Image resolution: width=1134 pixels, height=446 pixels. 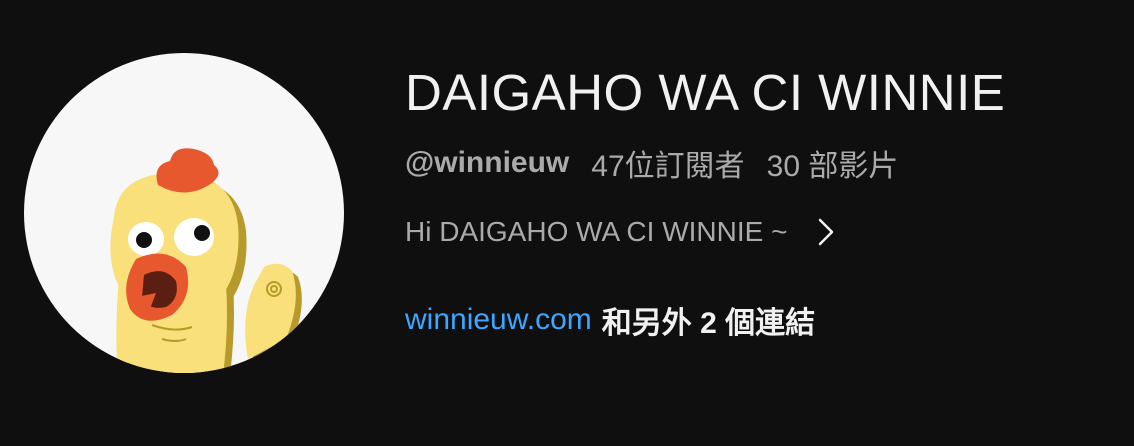 What do you see at coordinates (498, 320) in the screenshot?
I see `channel-website-link: winnieuw.com` at bounding box center [498, 320].